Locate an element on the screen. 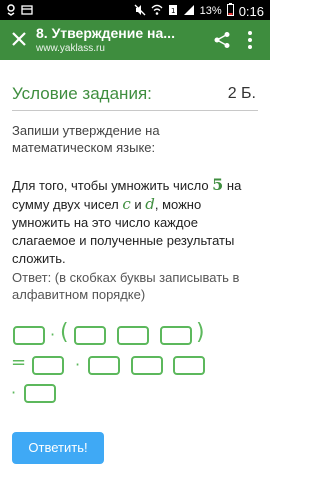 The width and height of the screenshot is (320, 480). svg-text: 1 is located at coordinates (173, 11).